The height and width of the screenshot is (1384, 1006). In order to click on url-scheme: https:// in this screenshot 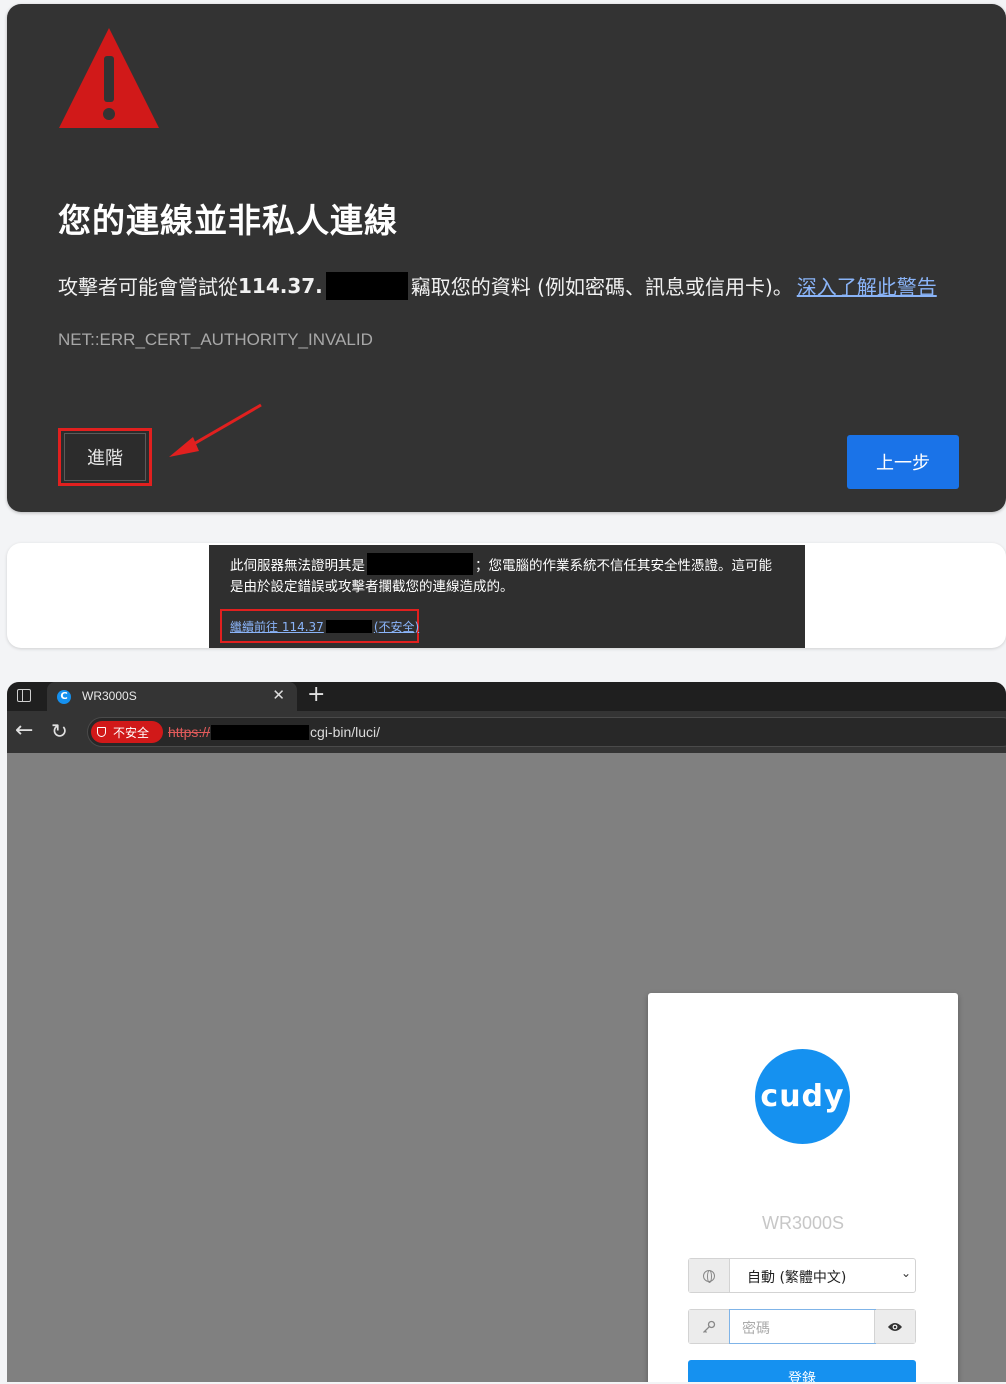, I will do `click(189, 732)`.